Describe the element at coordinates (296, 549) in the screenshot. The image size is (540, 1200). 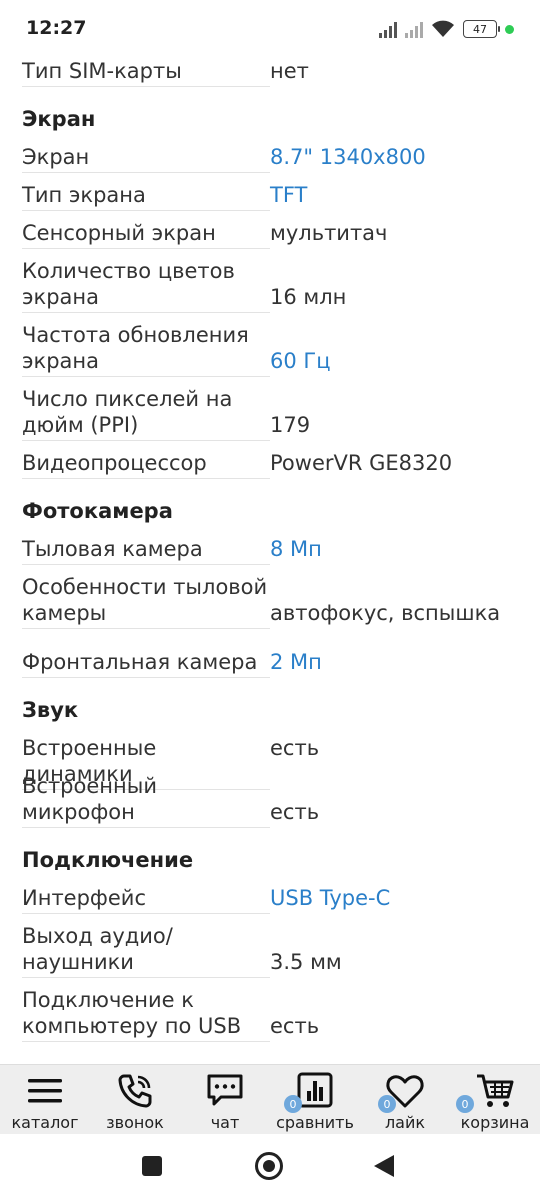
I see `spec-value-link: 8 Мп` at that location.